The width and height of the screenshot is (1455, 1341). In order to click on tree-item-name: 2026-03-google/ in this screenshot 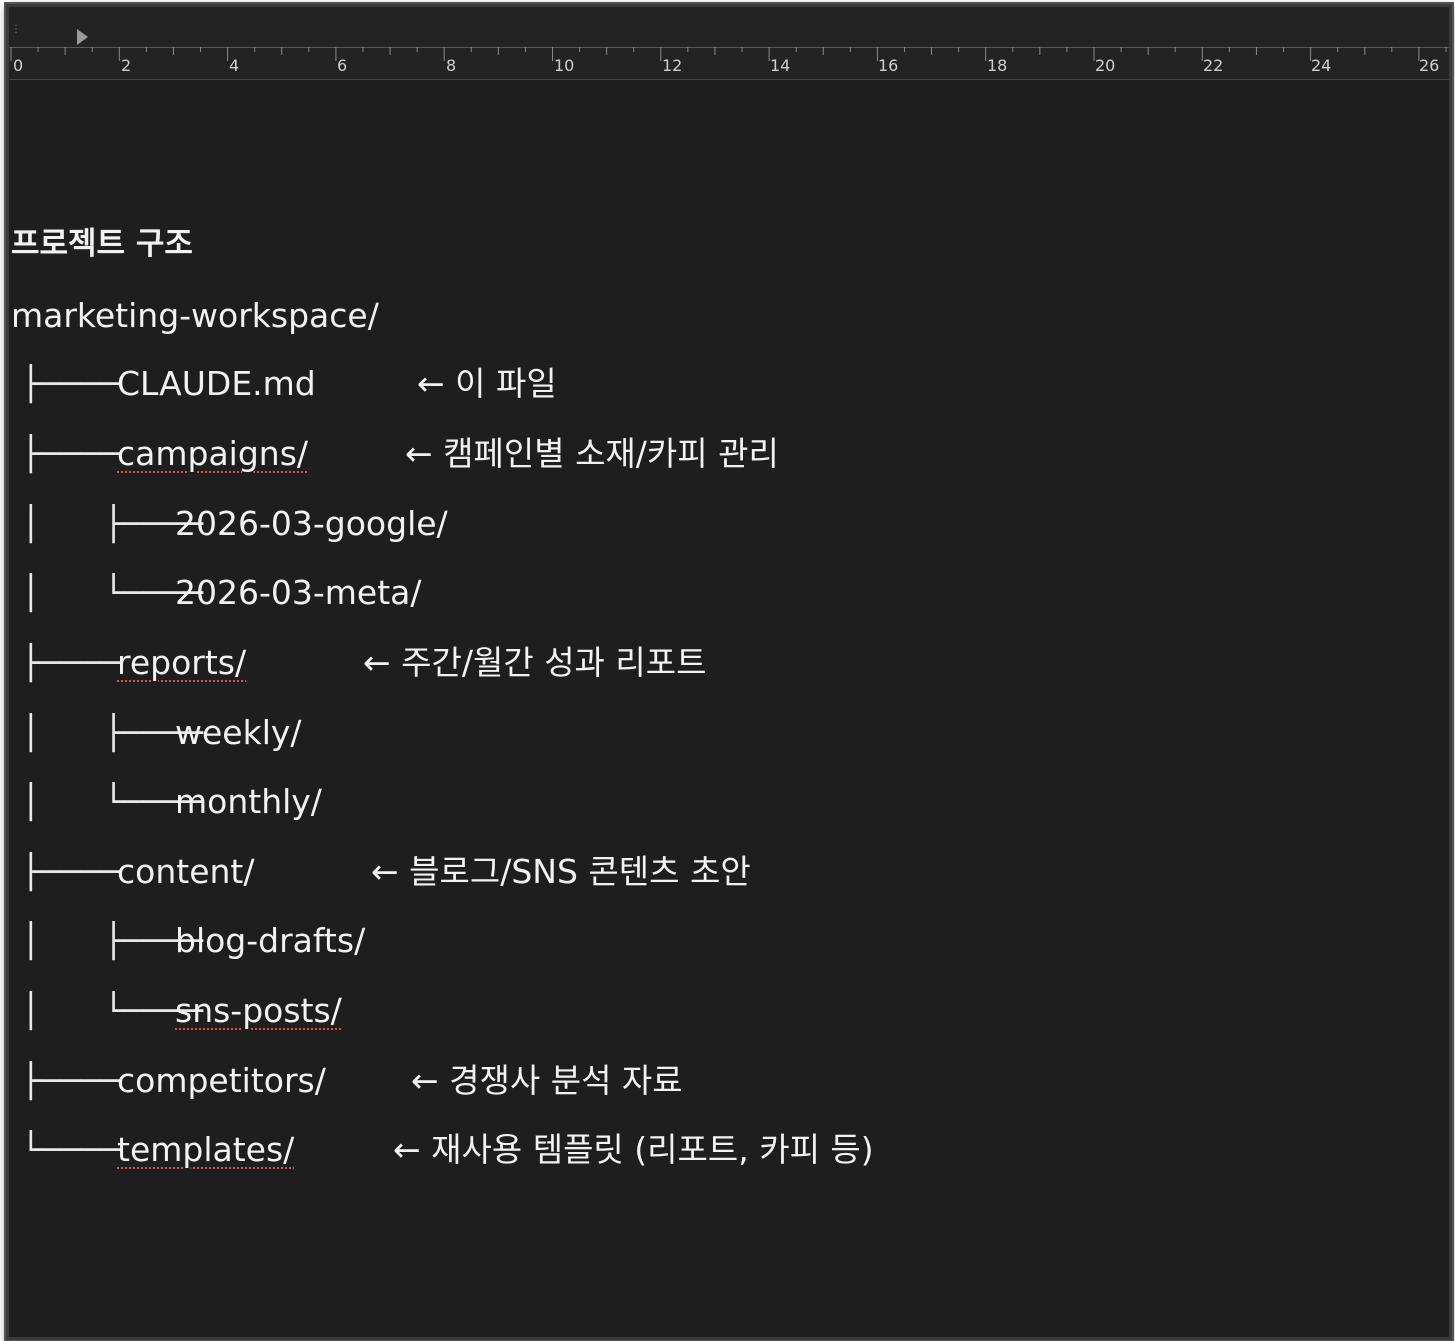, I will do `click(311, 523)`.